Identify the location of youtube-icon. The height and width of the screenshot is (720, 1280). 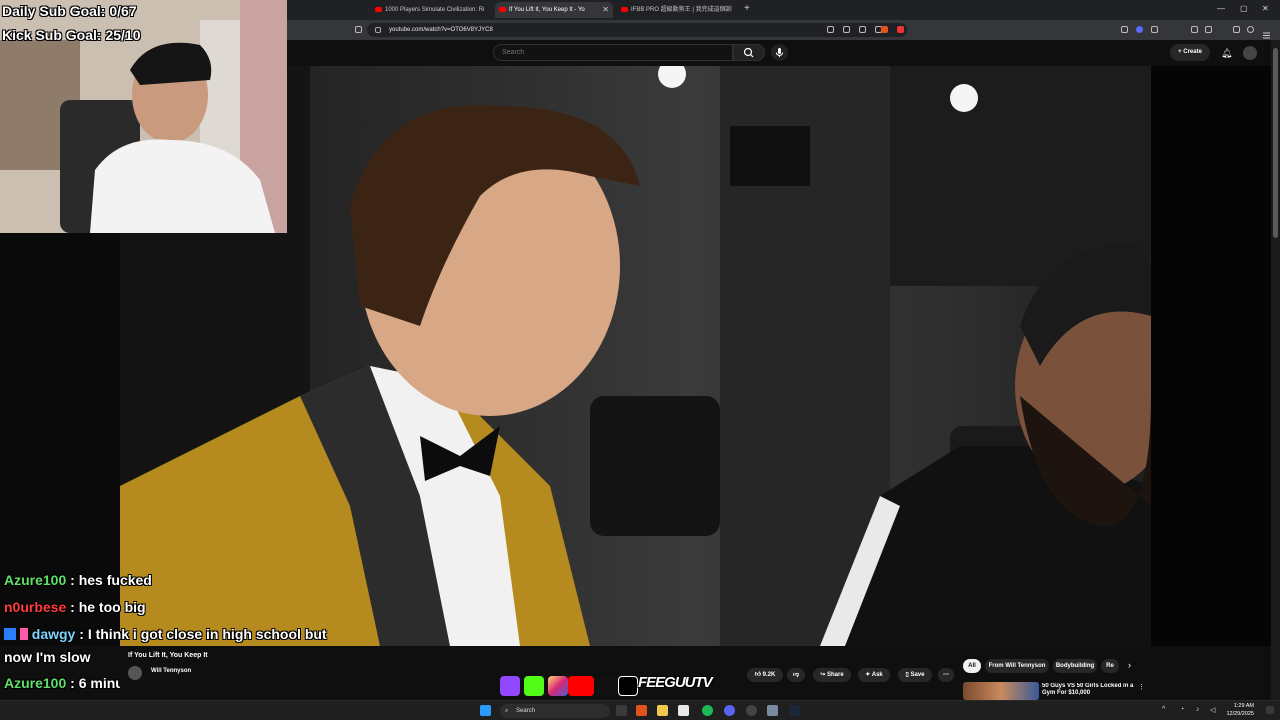
(581, 686).